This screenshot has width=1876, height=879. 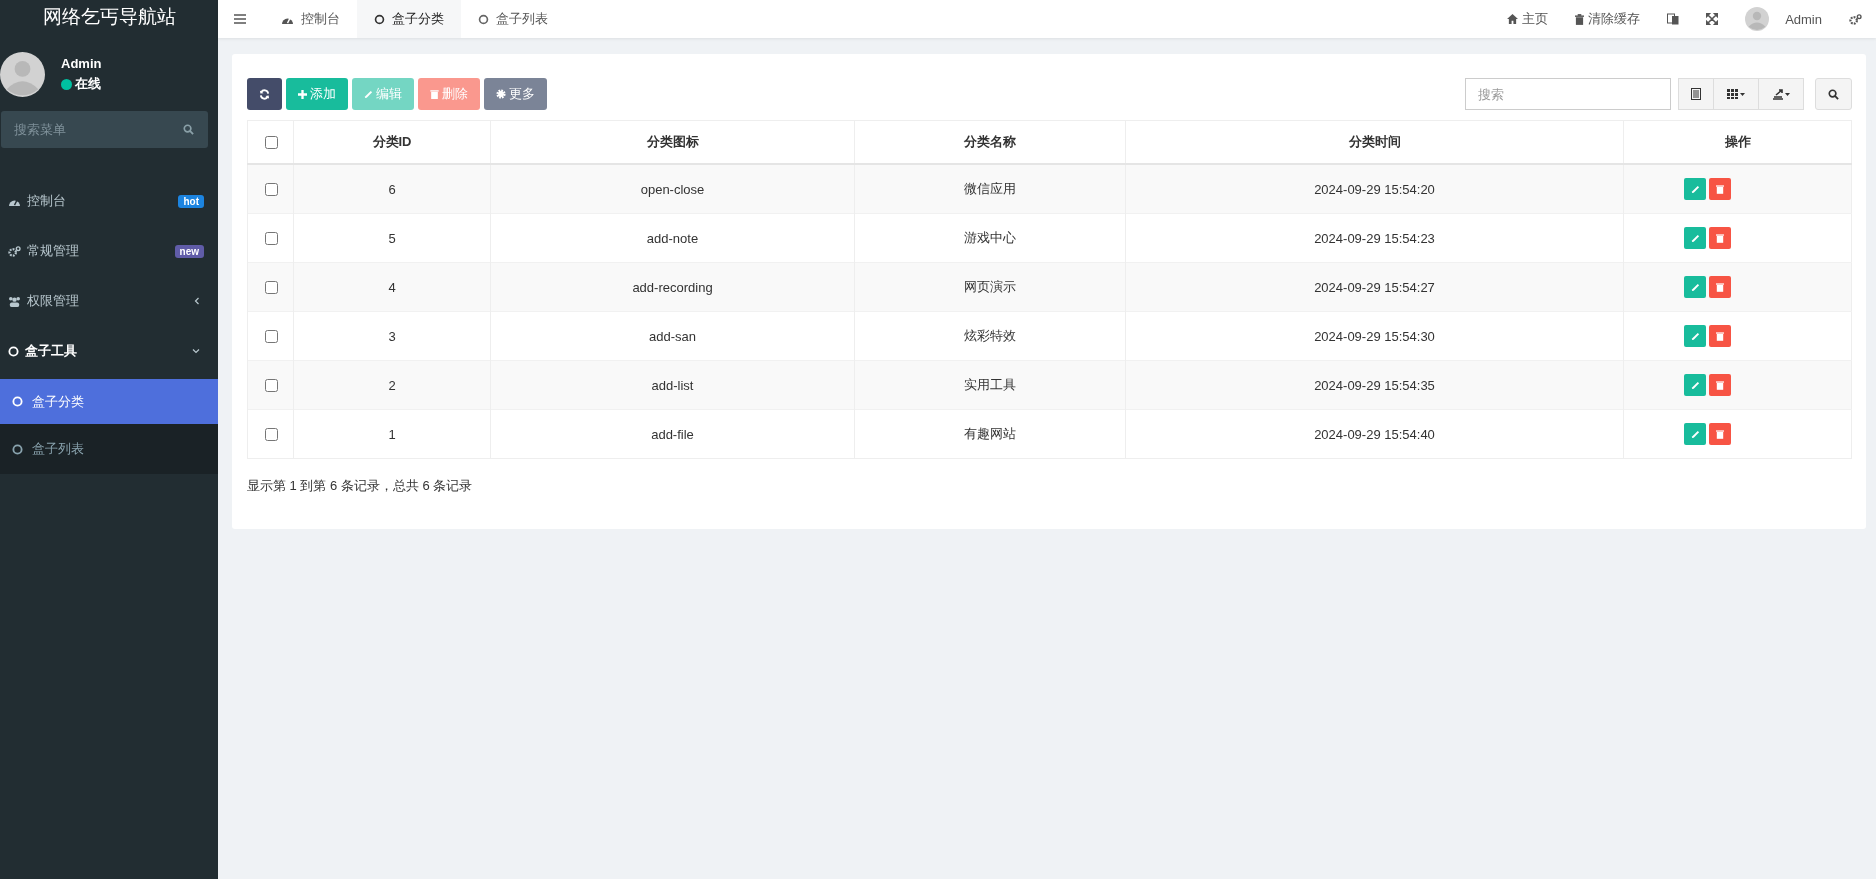 What do you see at coordinates (81, 63) in the screenshot?
I see `user-name: Admin` at bounding box center [81, 63].